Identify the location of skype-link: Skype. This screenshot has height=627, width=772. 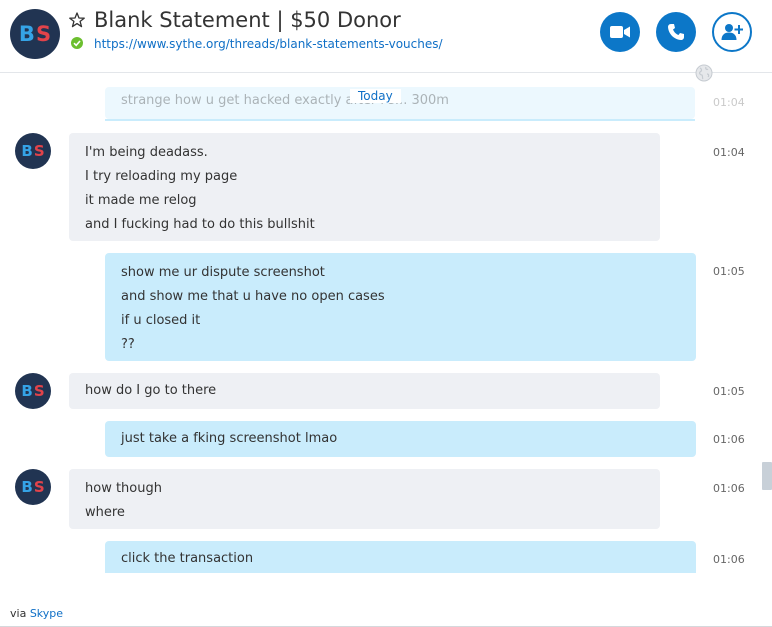
(46, 613).